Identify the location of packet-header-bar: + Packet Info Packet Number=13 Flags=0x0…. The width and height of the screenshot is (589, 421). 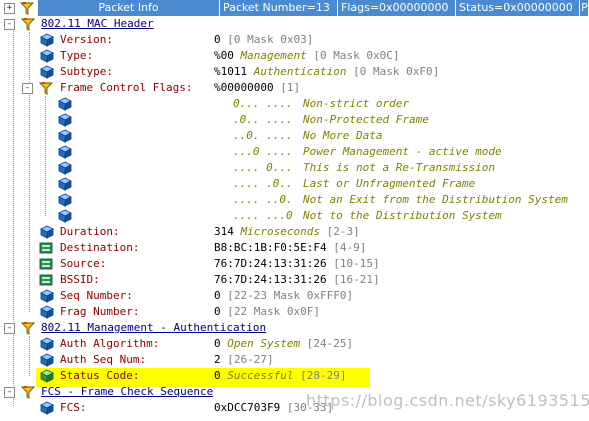
(294, 8).